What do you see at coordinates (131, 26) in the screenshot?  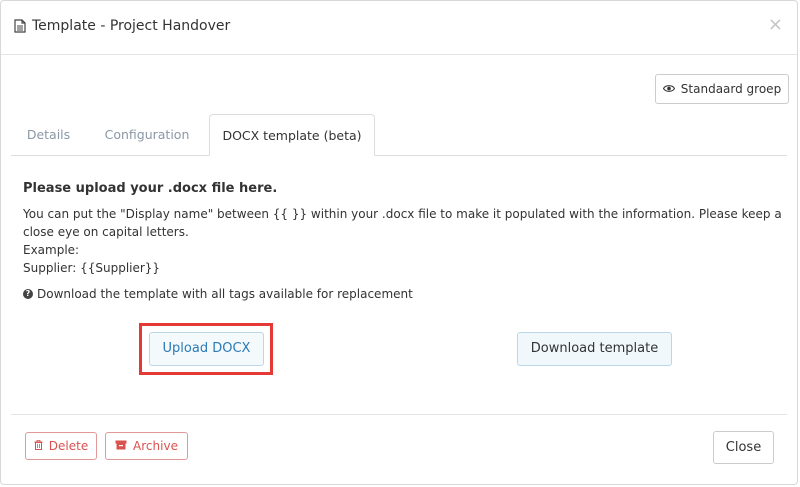 I see `modal-title: Template - Project Handover` at bounding box center [131, 26].